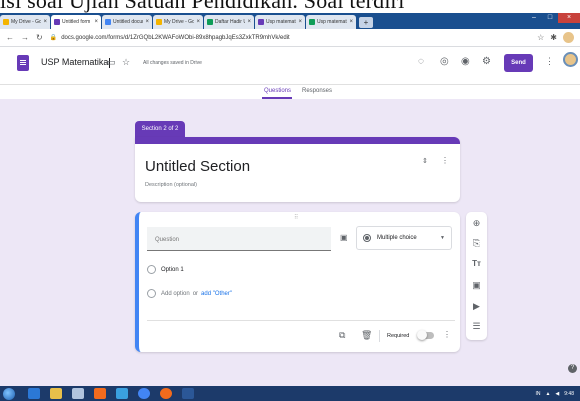  What do you see at coordinates (144, 393) in the screenshot?
I see `chrome-icon` at bounding box center [144, 393].